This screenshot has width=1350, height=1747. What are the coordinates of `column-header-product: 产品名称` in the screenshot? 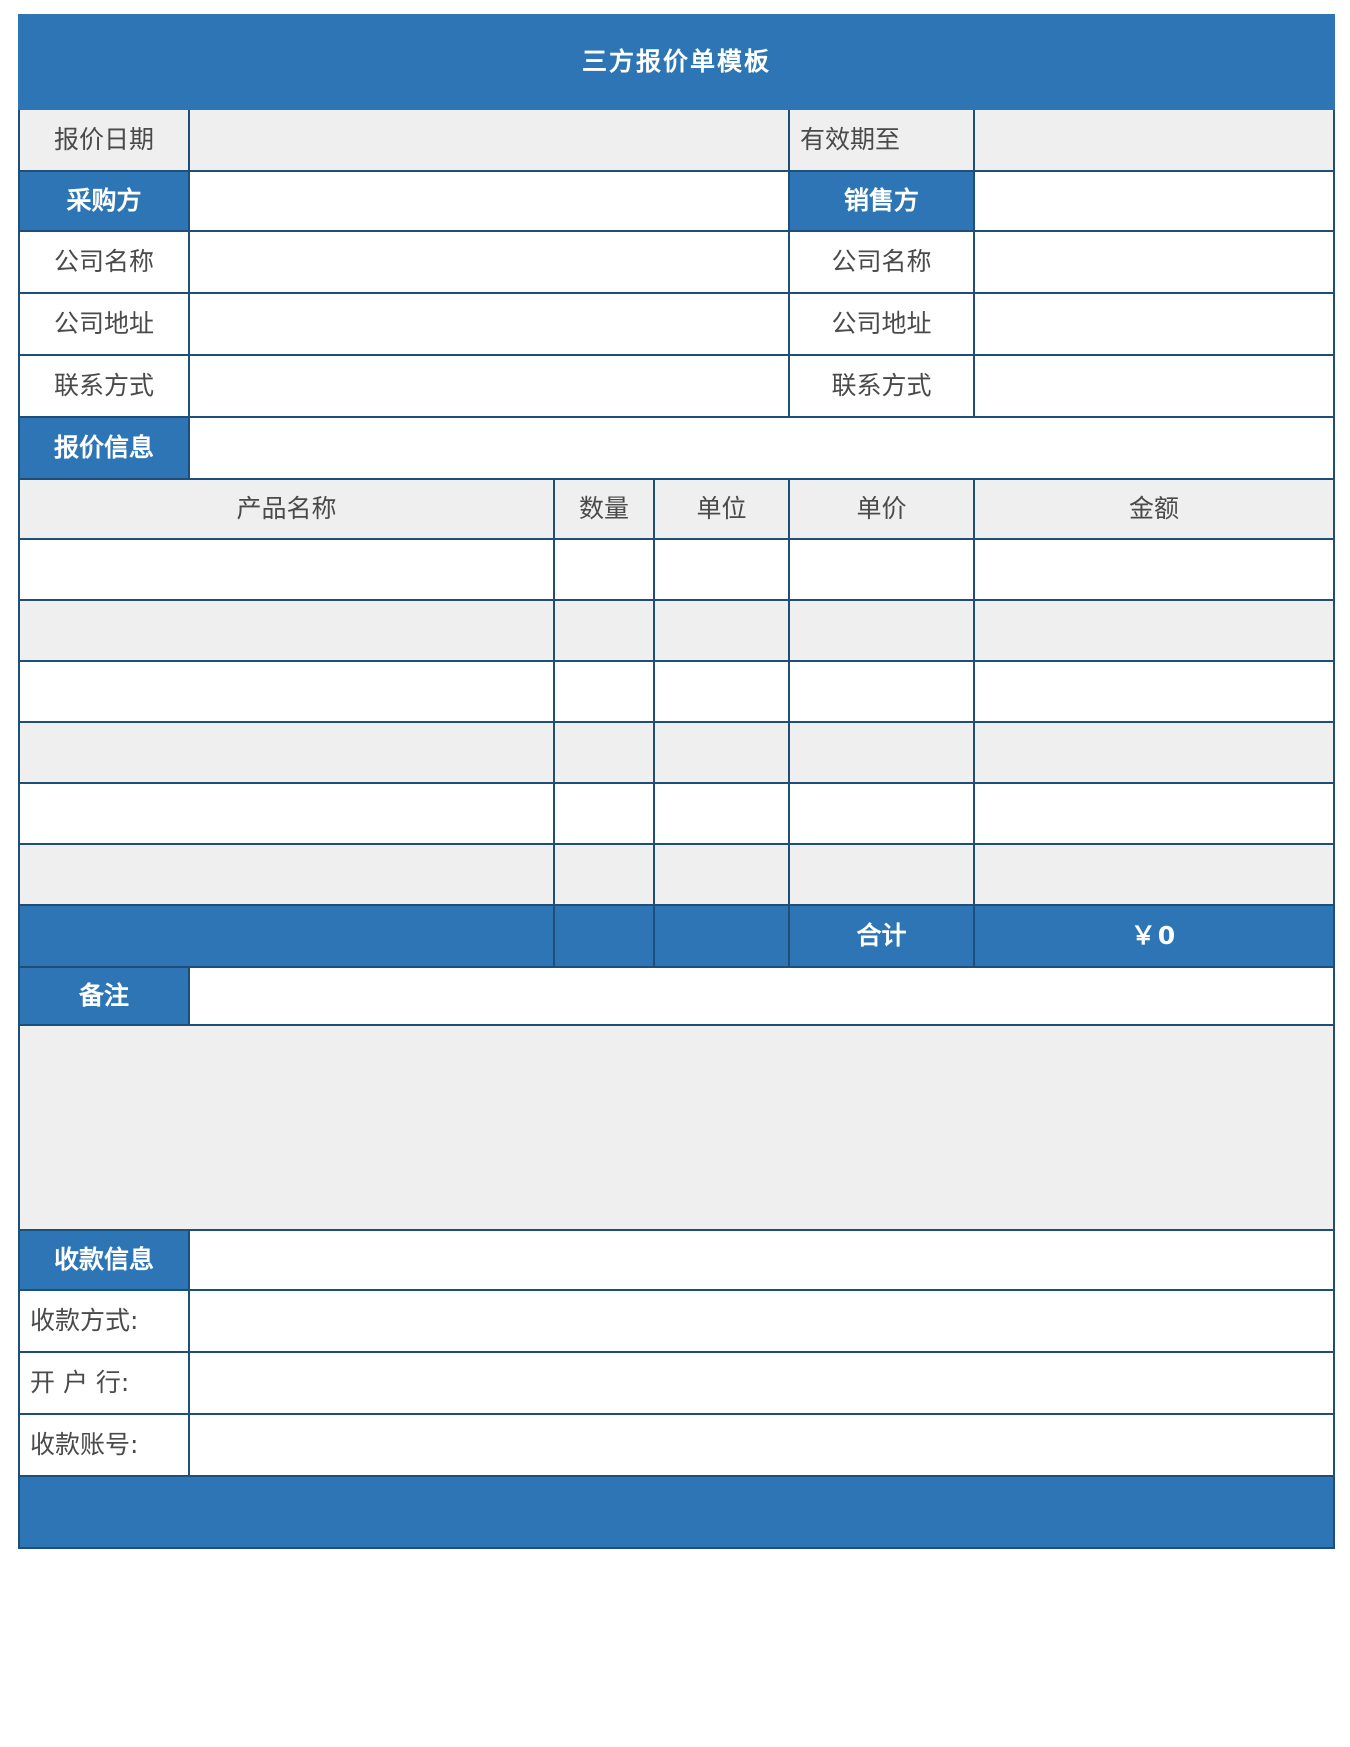 It's located at (286, 509).